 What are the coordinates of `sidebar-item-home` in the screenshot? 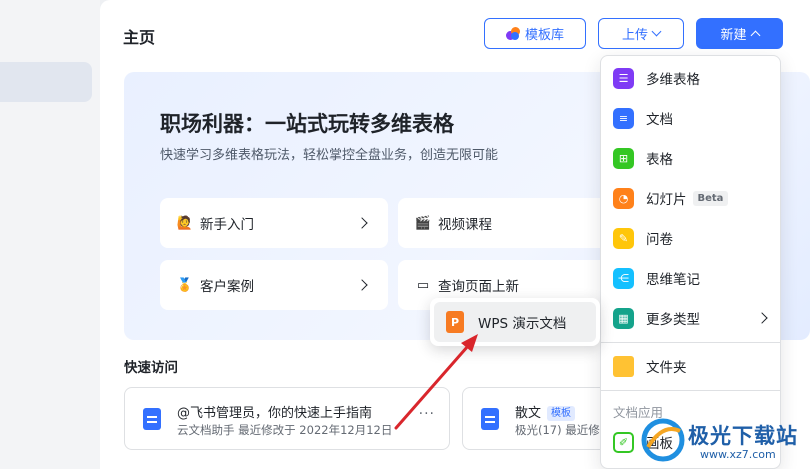 It's located at (46, 82).